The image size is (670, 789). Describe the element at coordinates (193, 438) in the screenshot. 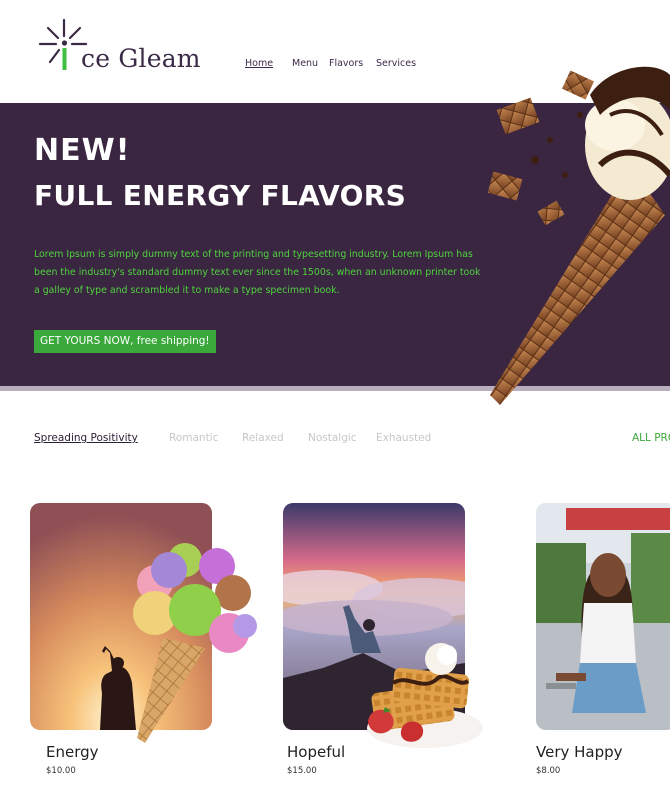

I see `filter-romantic: Romantic` at that location.